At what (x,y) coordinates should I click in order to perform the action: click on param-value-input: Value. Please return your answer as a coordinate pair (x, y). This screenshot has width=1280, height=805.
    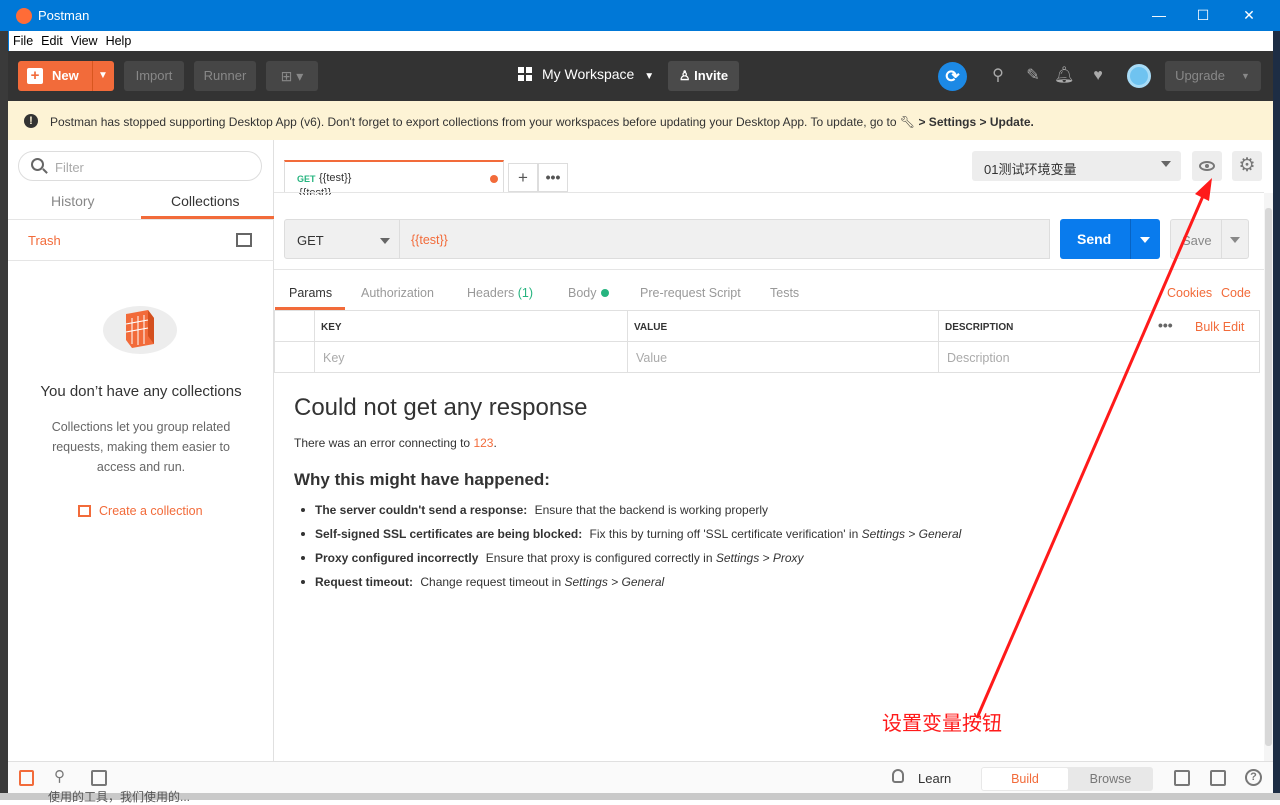
    Looking at the image, I should click on (783, 357).